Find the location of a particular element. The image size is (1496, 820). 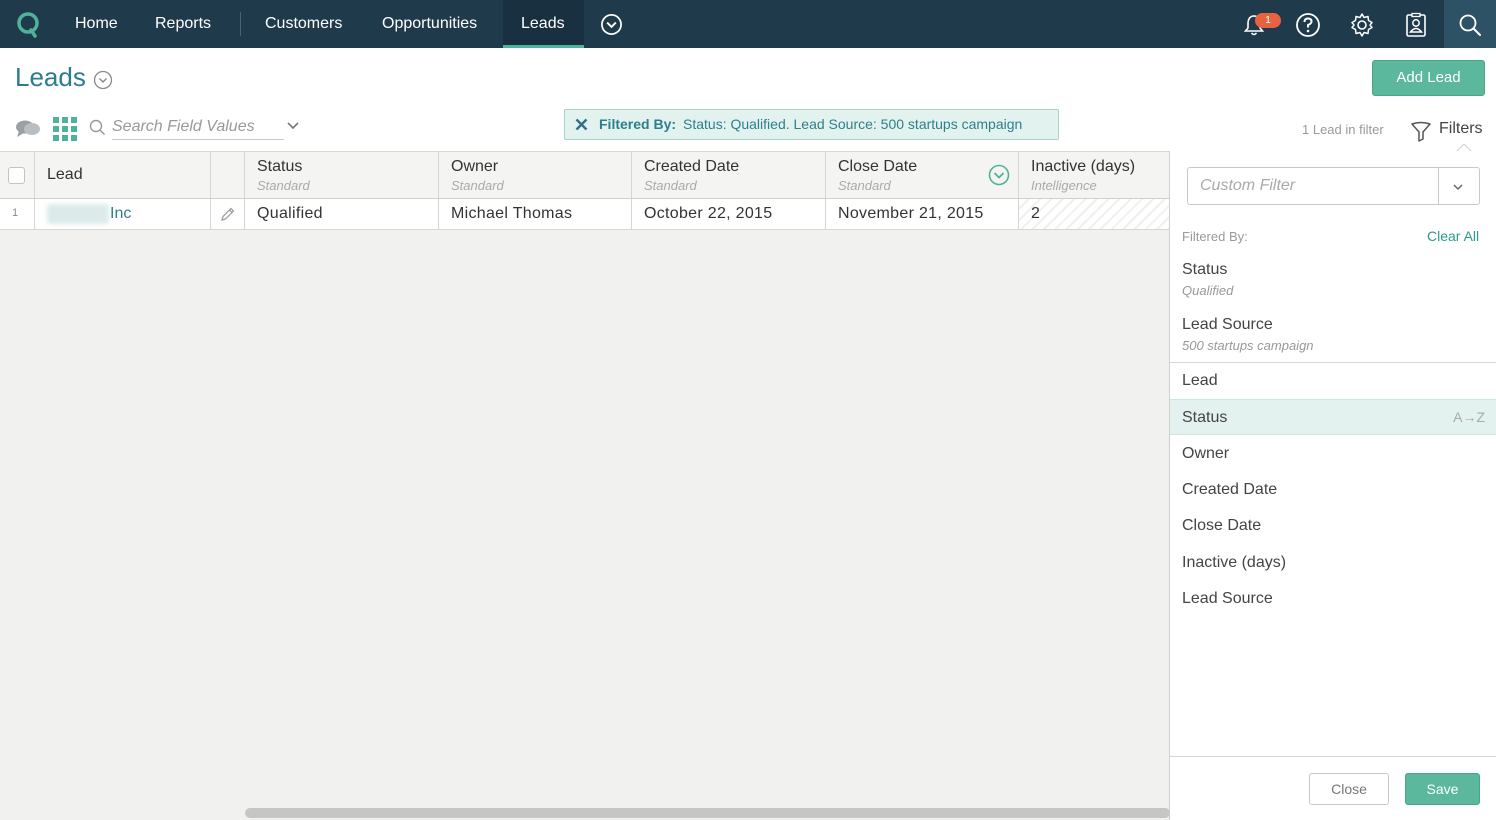

filter-column-label: Status is located at coordinates (1205, 417).